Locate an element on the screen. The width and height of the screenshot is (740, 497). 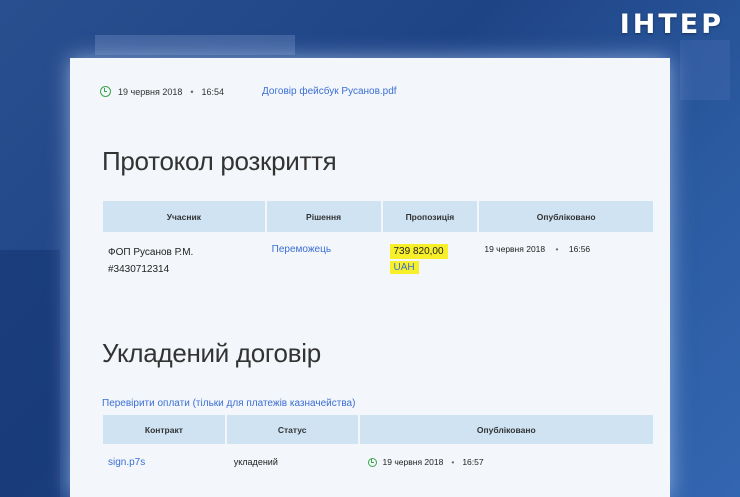
contract-title: Укладений договір is located at coordinates (211, 353).